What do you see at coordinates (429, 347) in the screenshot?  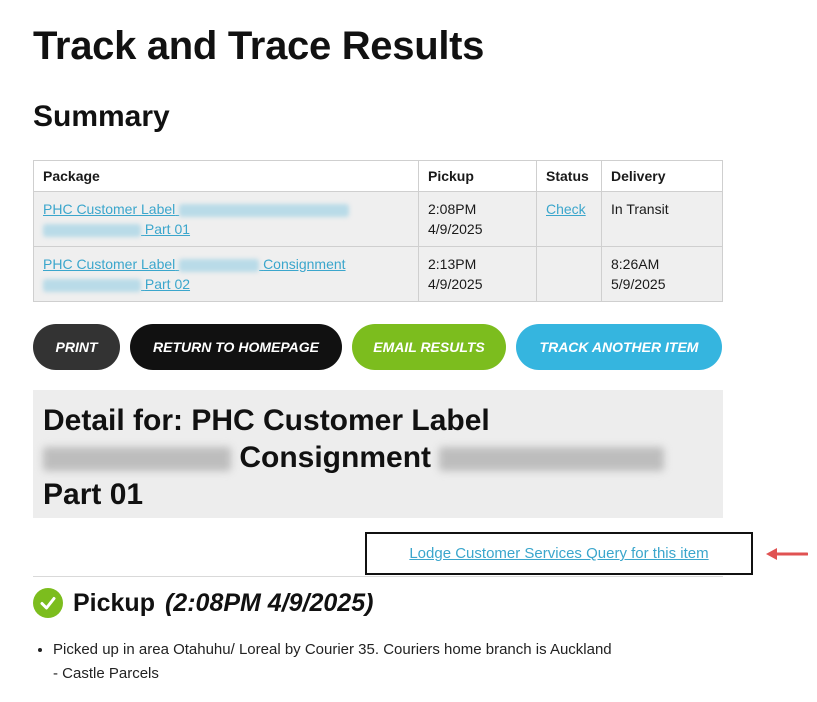 I see `email-results-button: EMAIL RESULTS` at bounding box center [429, 347].